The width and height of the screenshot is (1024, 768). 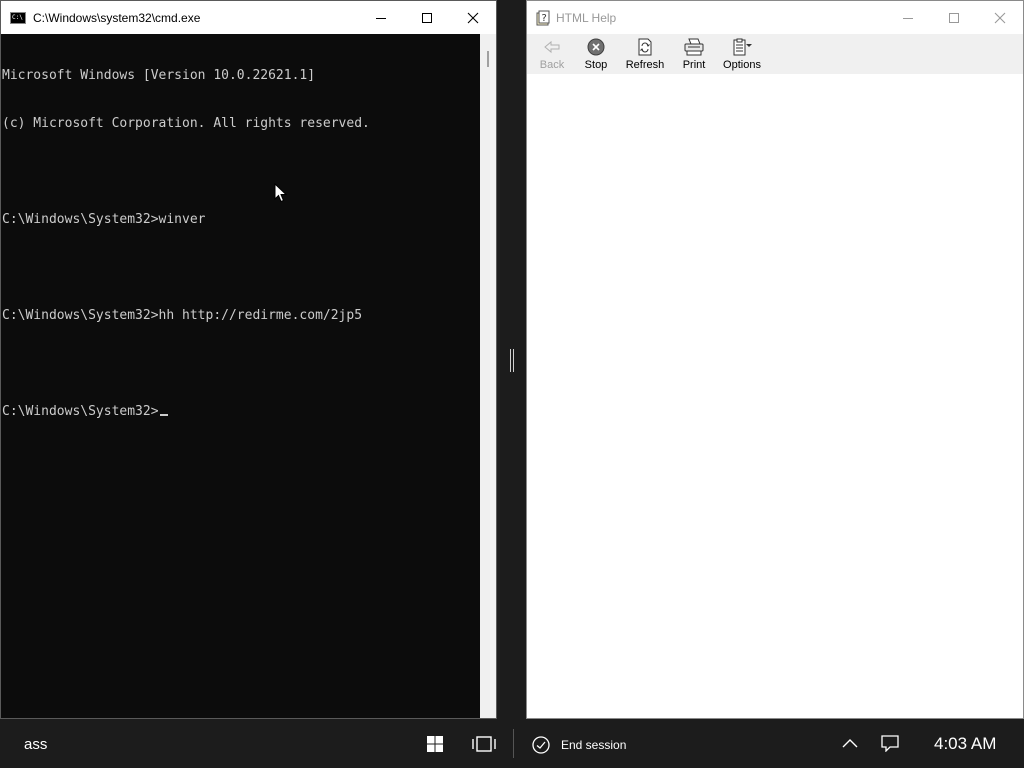 What do you see at coordinates (248, 17) in the screenshot?
I see `cmd-titlebar: C:\ C:\Windows\system32\cmd.exe` at bounding box center [248, 17].